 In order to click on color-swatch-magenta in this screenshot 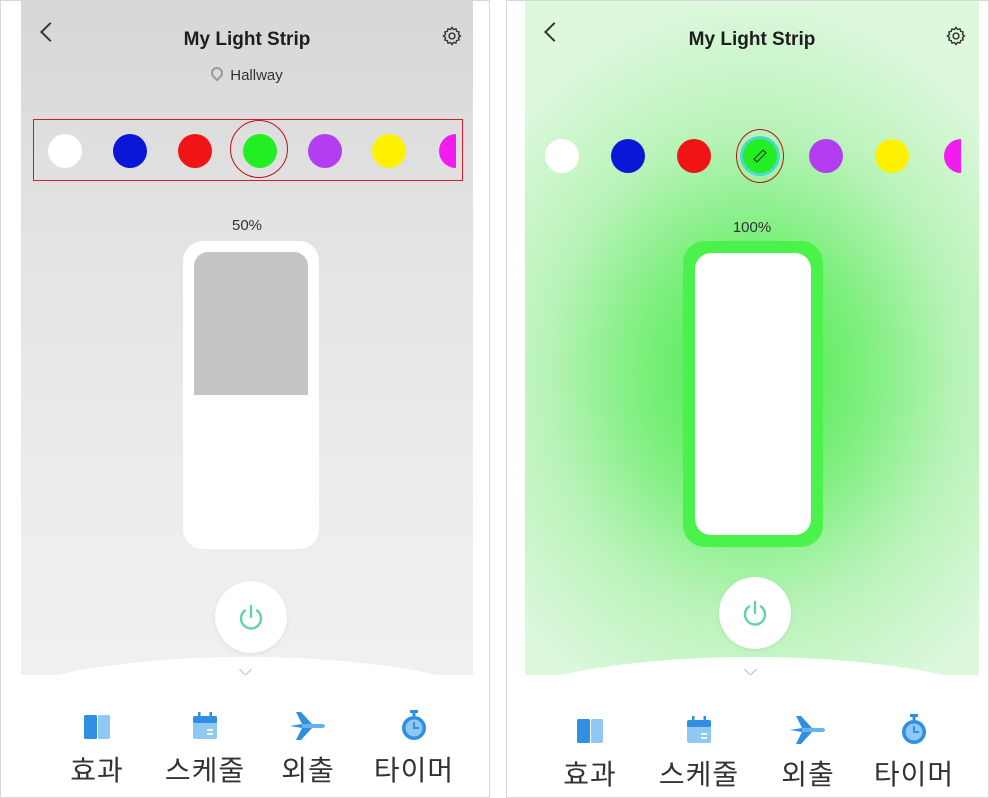, I will do `click(952, 156)`.